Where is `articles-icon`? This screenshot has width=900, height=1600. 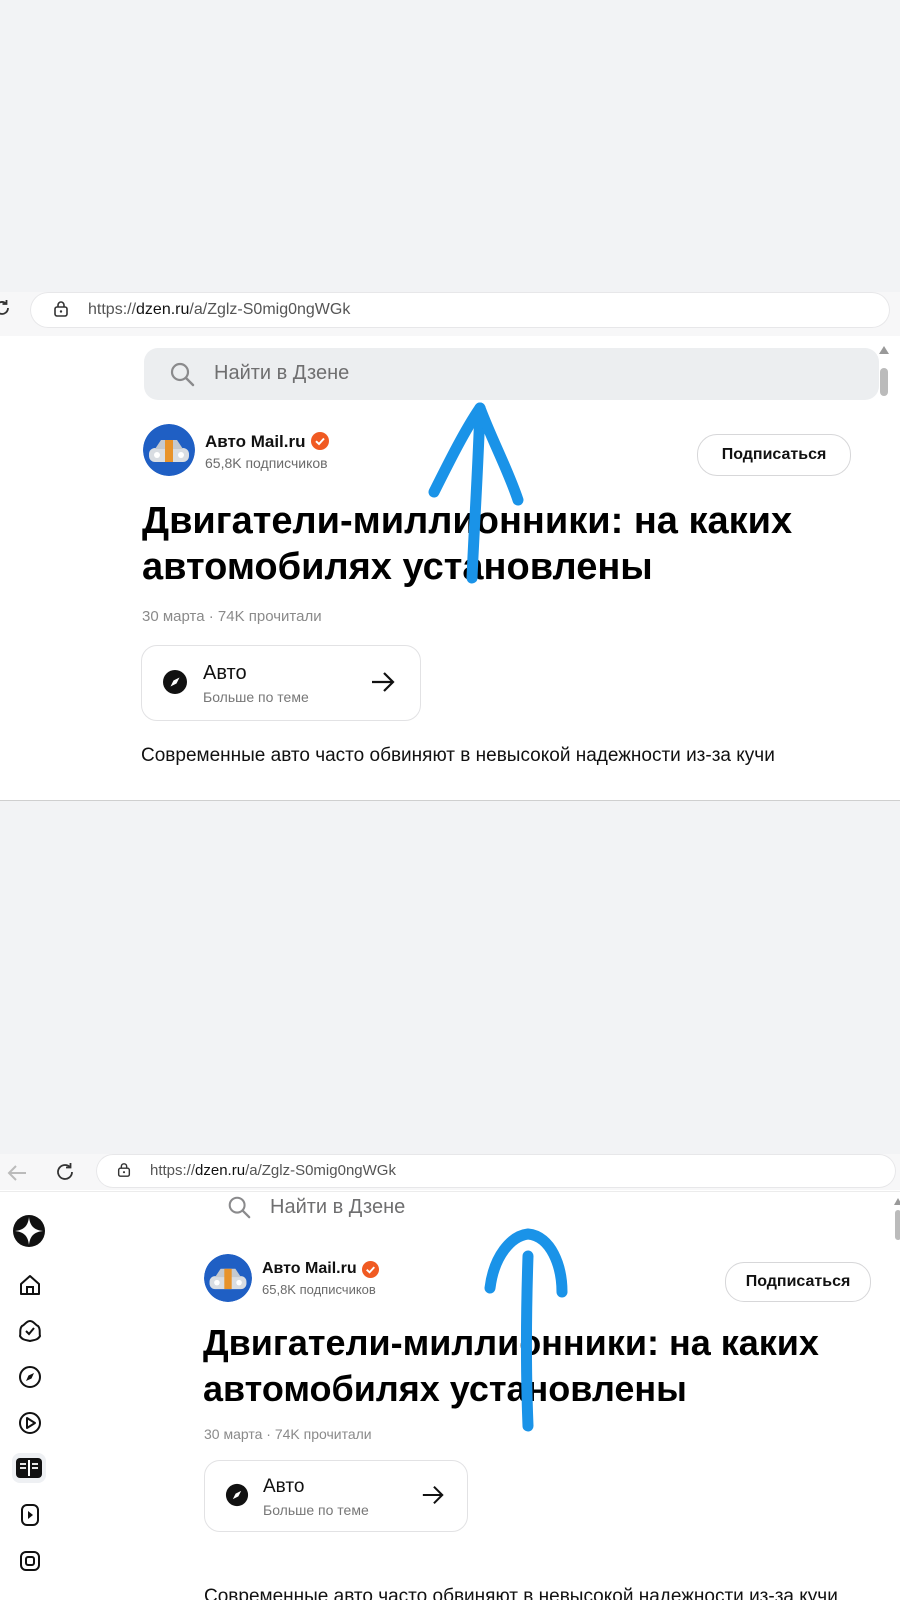 articles-icon is located at coordinates (29, 1468).